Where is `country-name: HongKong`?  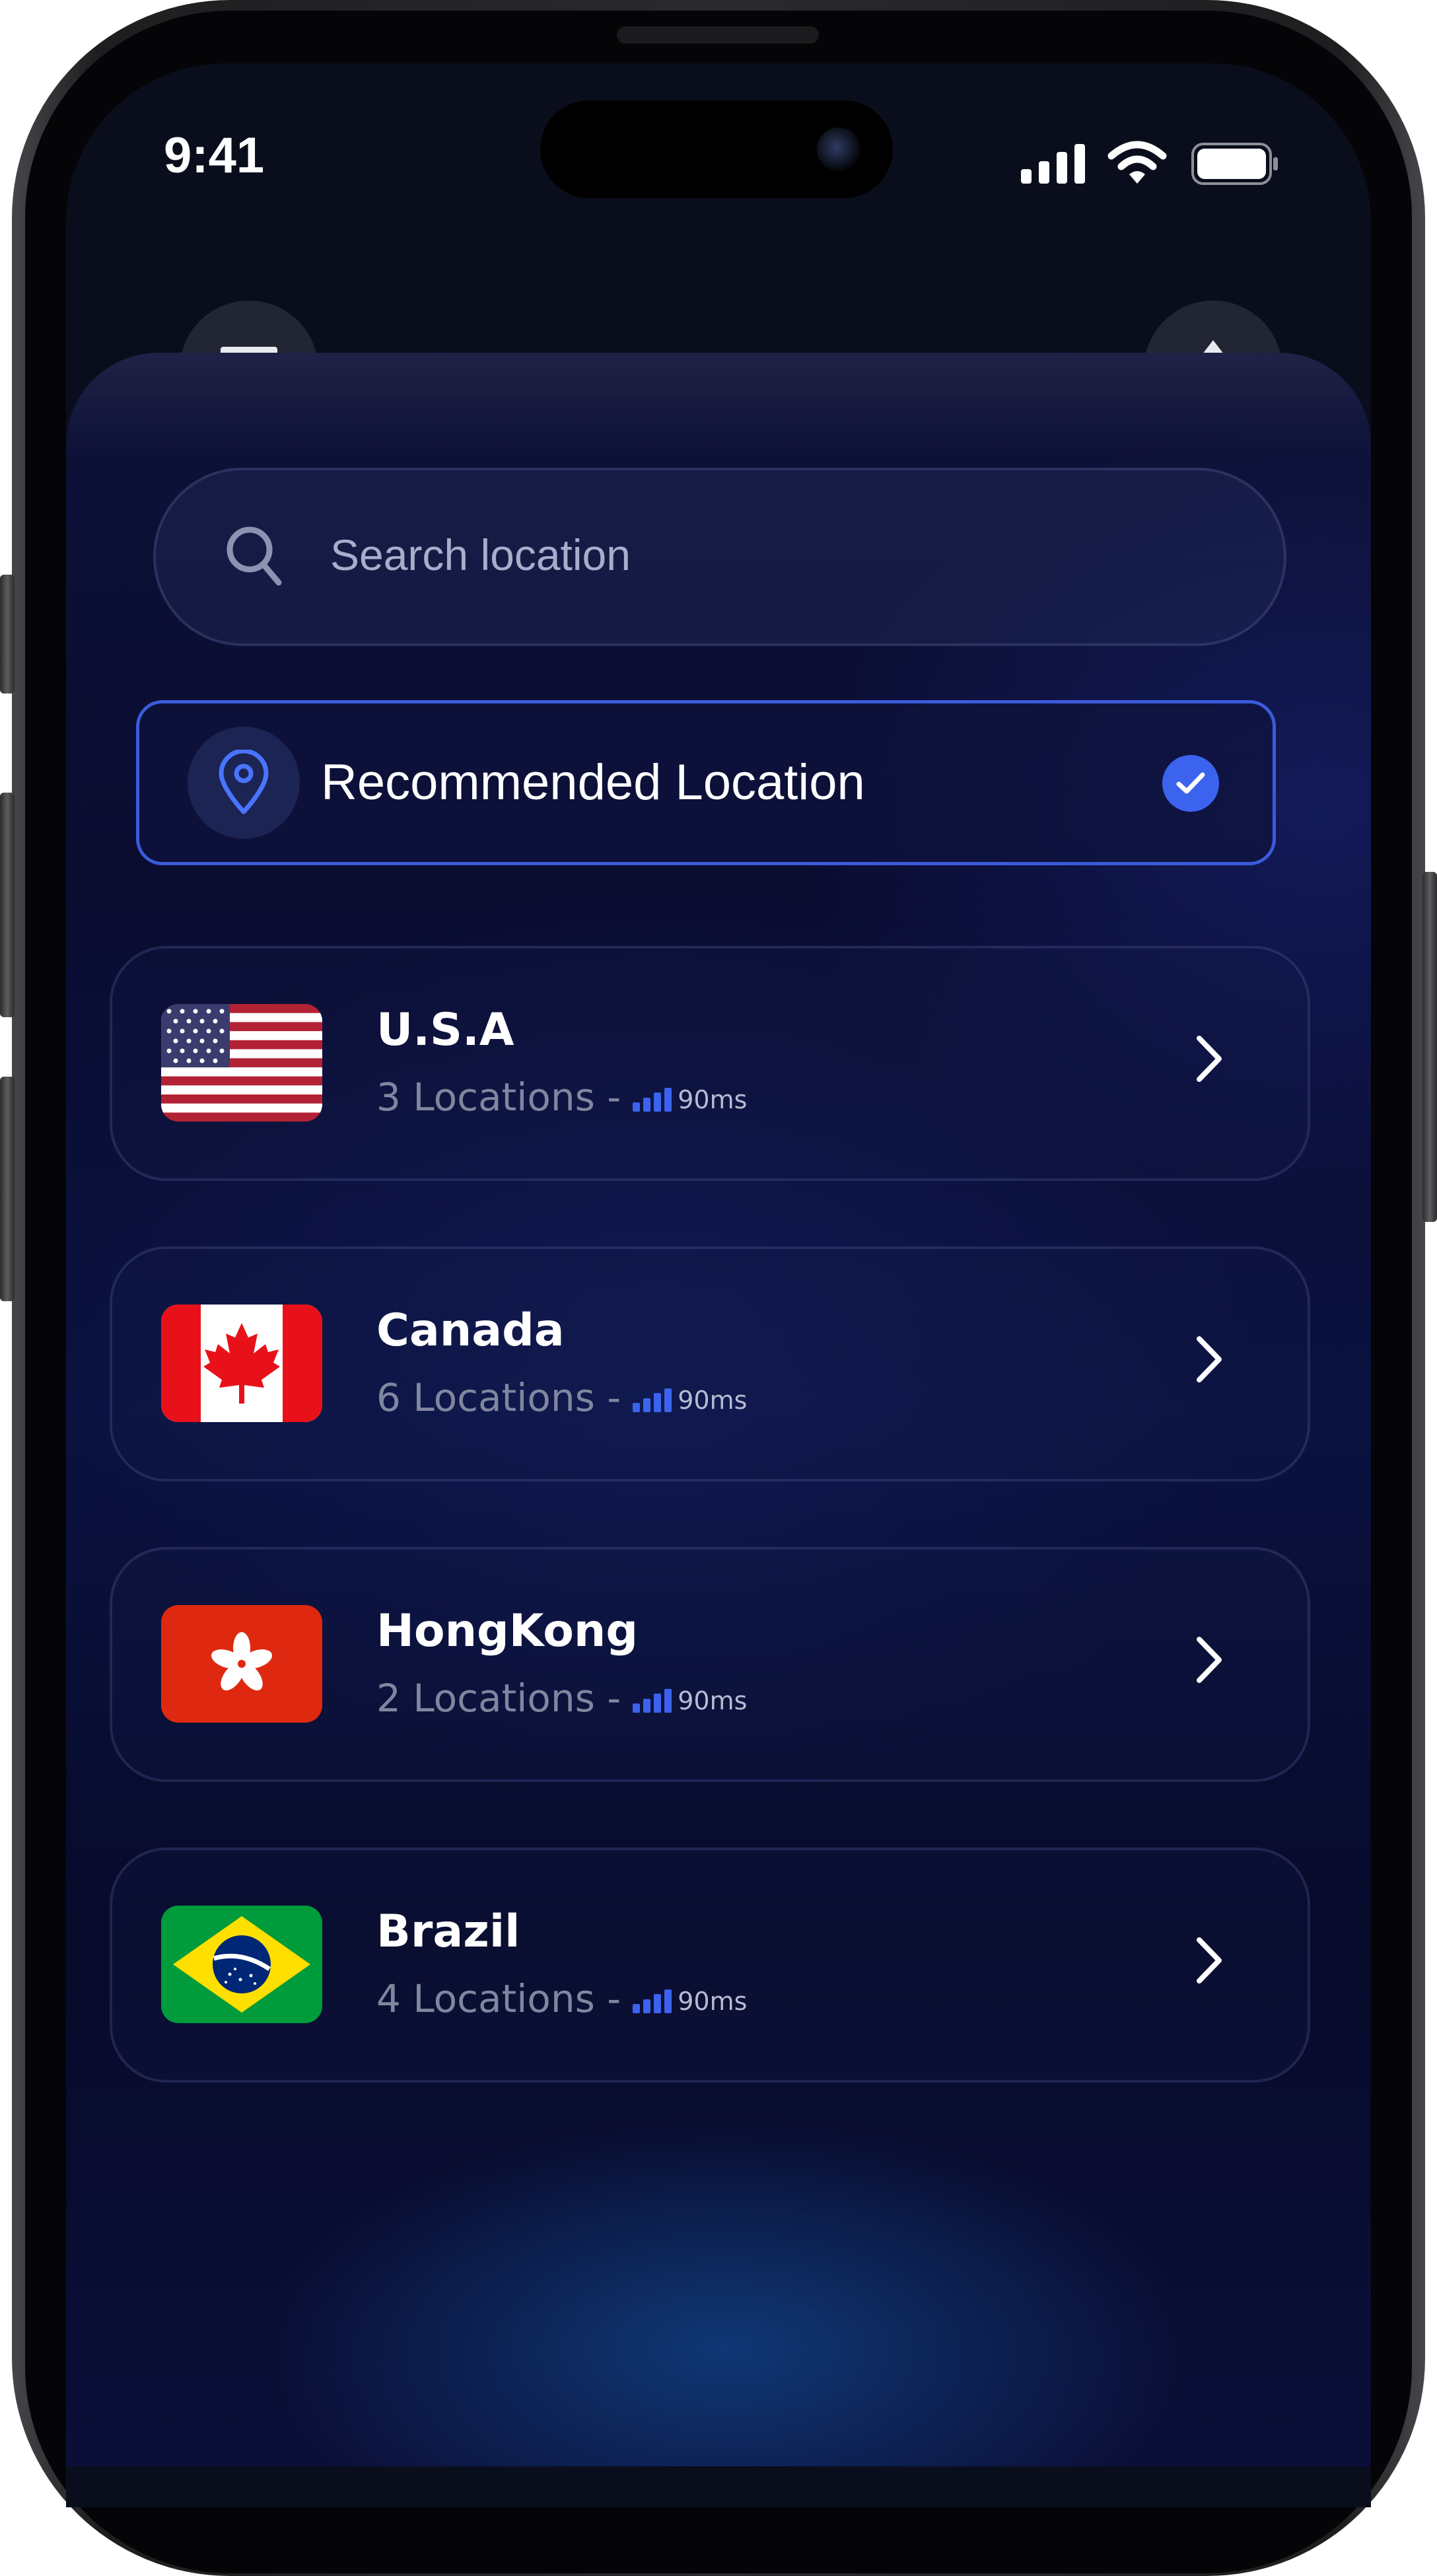 country-name: HongKong is located at coordinates (507, 1631).